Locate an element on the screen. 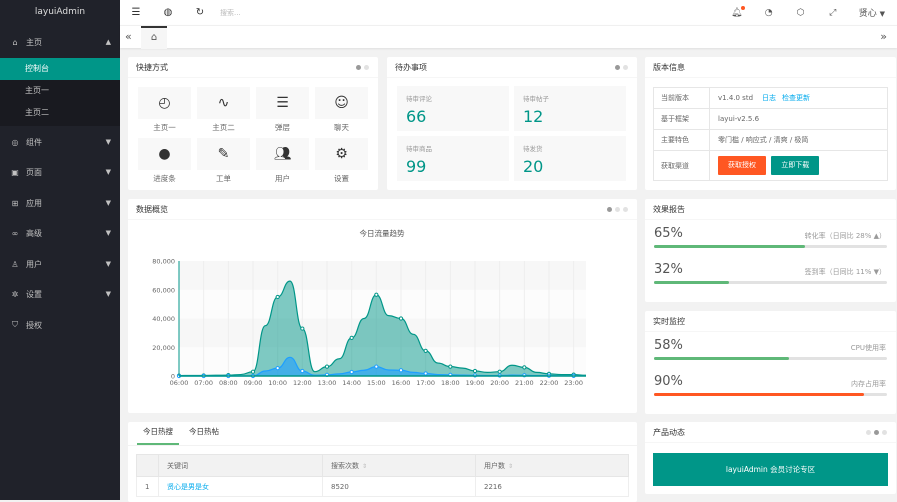  grid-band is located at coordinates (382, 275).